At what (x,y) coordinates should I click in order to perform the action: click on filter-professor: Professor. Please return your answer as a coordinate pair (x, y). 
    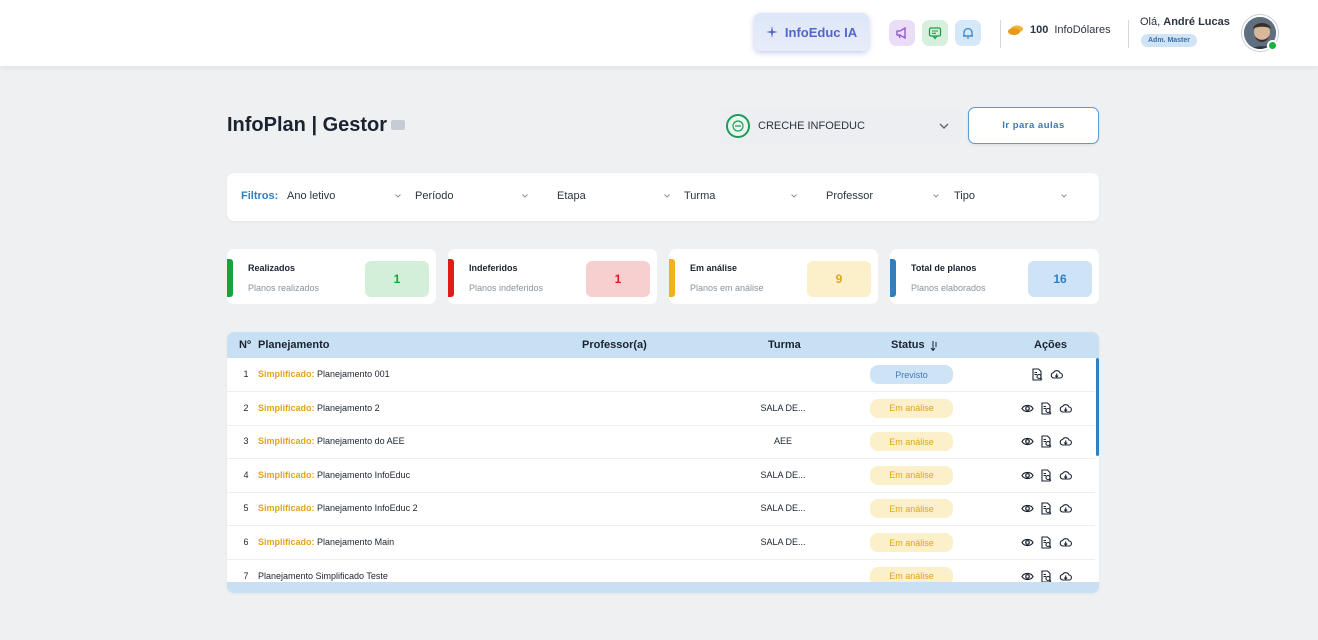
    Looking at the image, I should click on (849, 196).